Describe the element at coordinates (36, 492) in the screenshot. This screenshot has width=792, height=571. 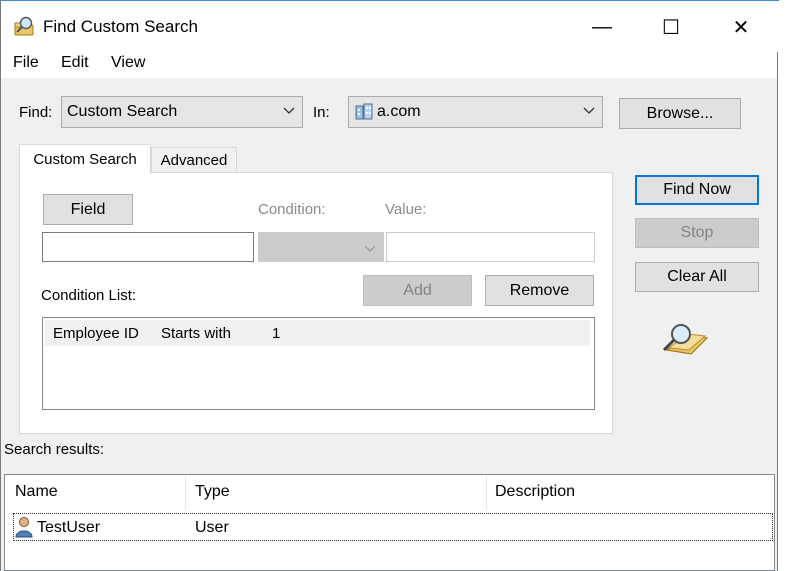
I see `column-header-name: Name` at that location.